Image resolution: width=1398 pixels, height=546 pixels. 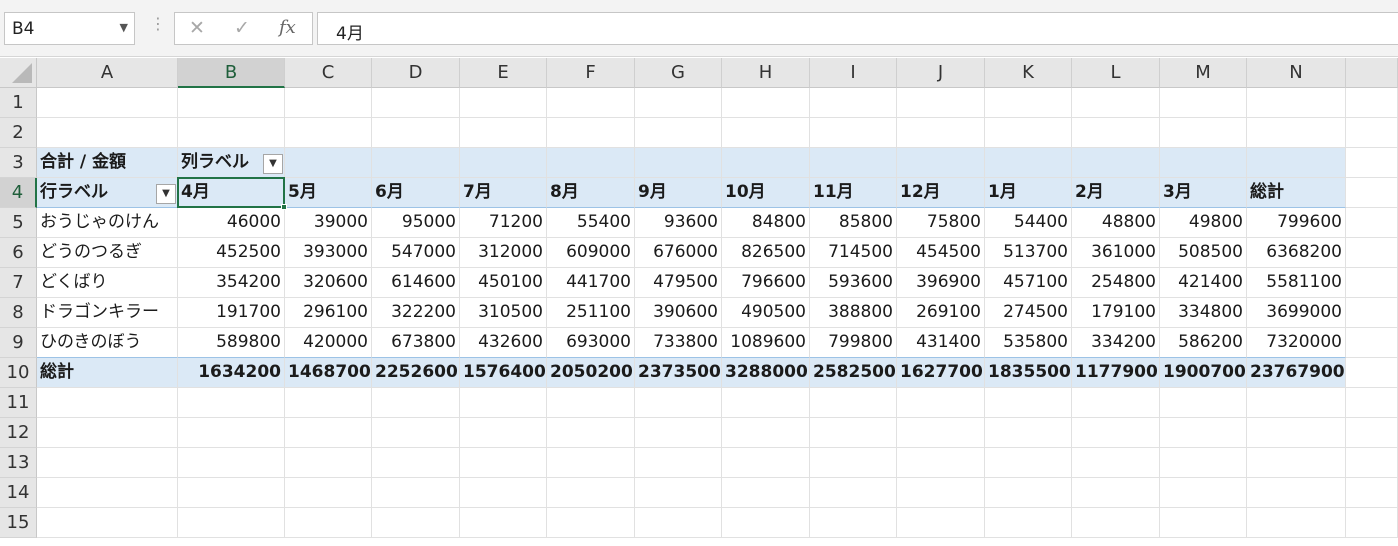 What do you see at coordinates (941, 103) in the screenshot?
I see `cell-j1` at bounding box center [941, 103].